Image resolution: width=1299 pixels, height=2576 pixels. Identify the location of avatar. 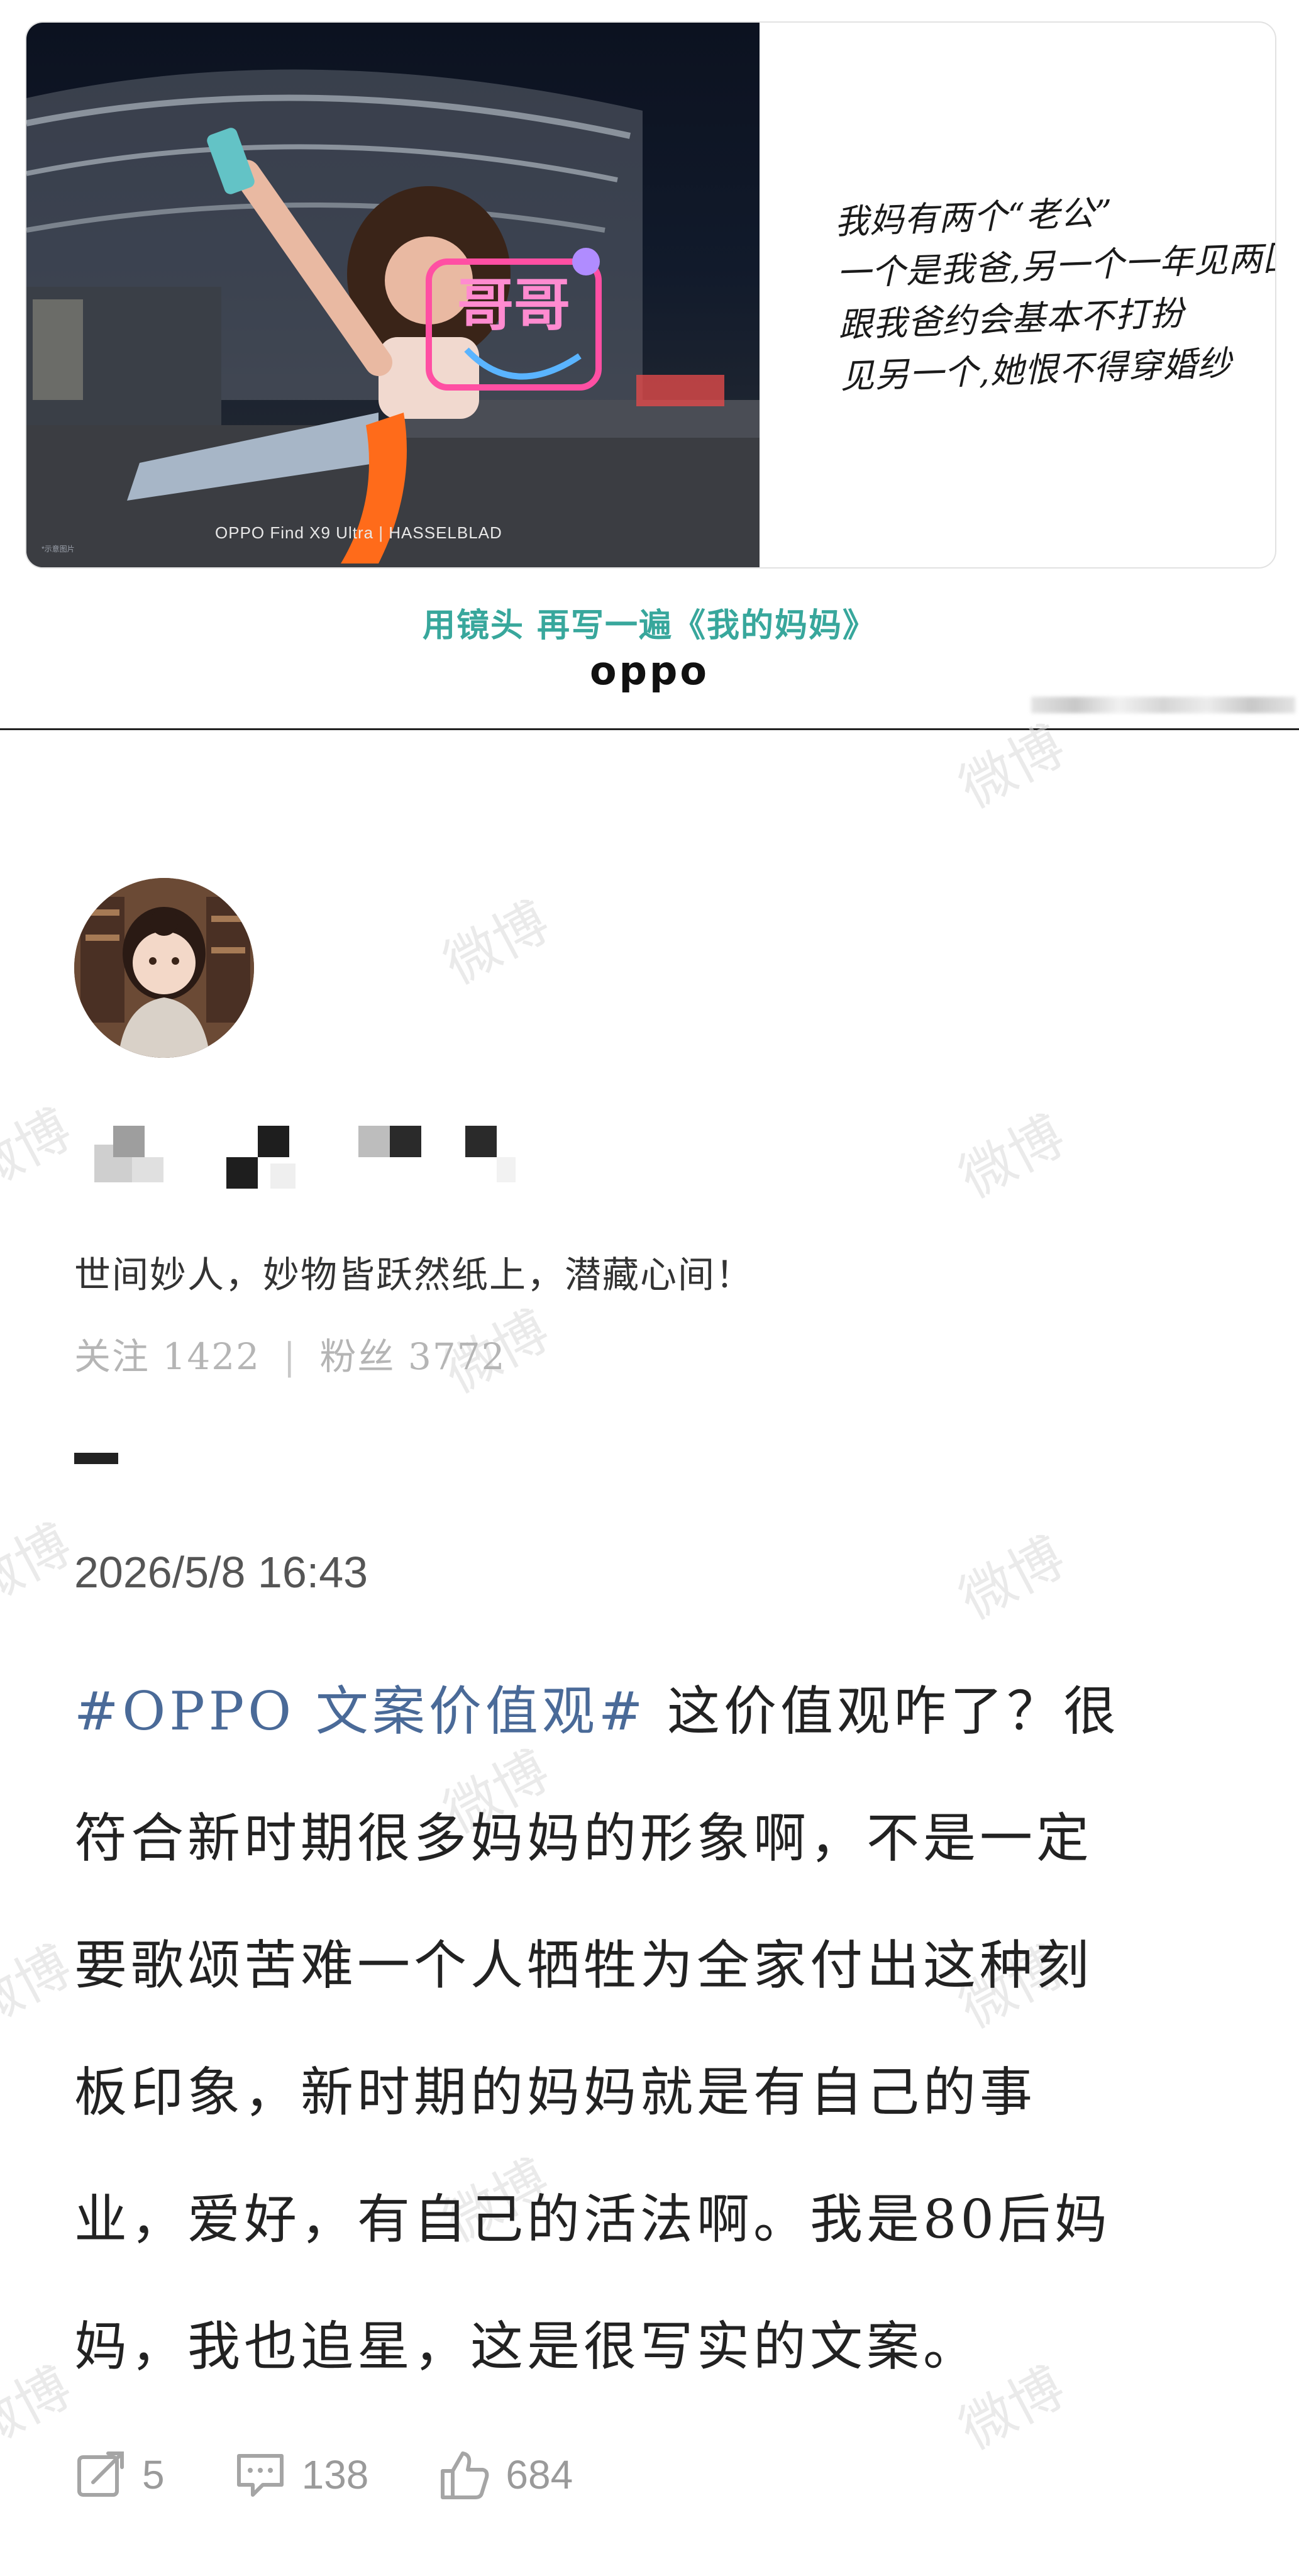
(164, 968).